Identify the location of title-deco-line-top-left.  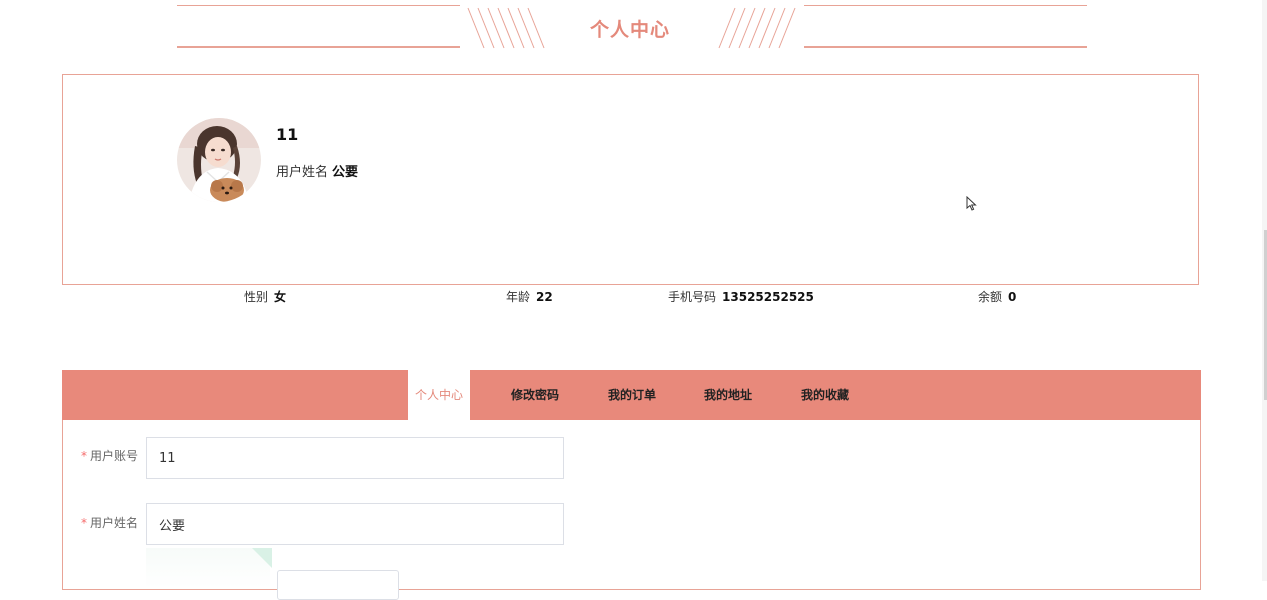
(318, 5).